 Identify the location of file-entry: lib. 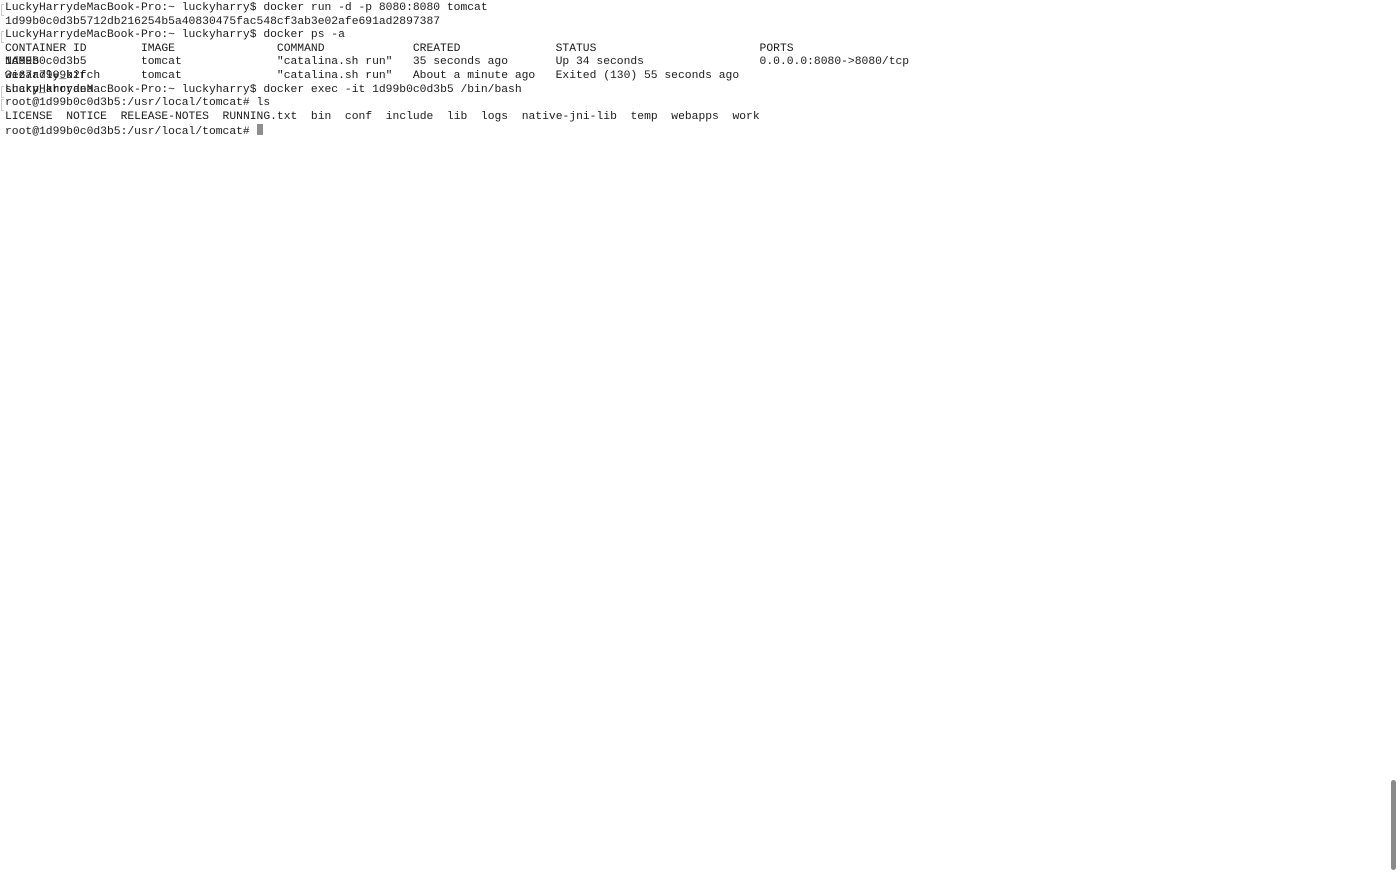
(457, 116).